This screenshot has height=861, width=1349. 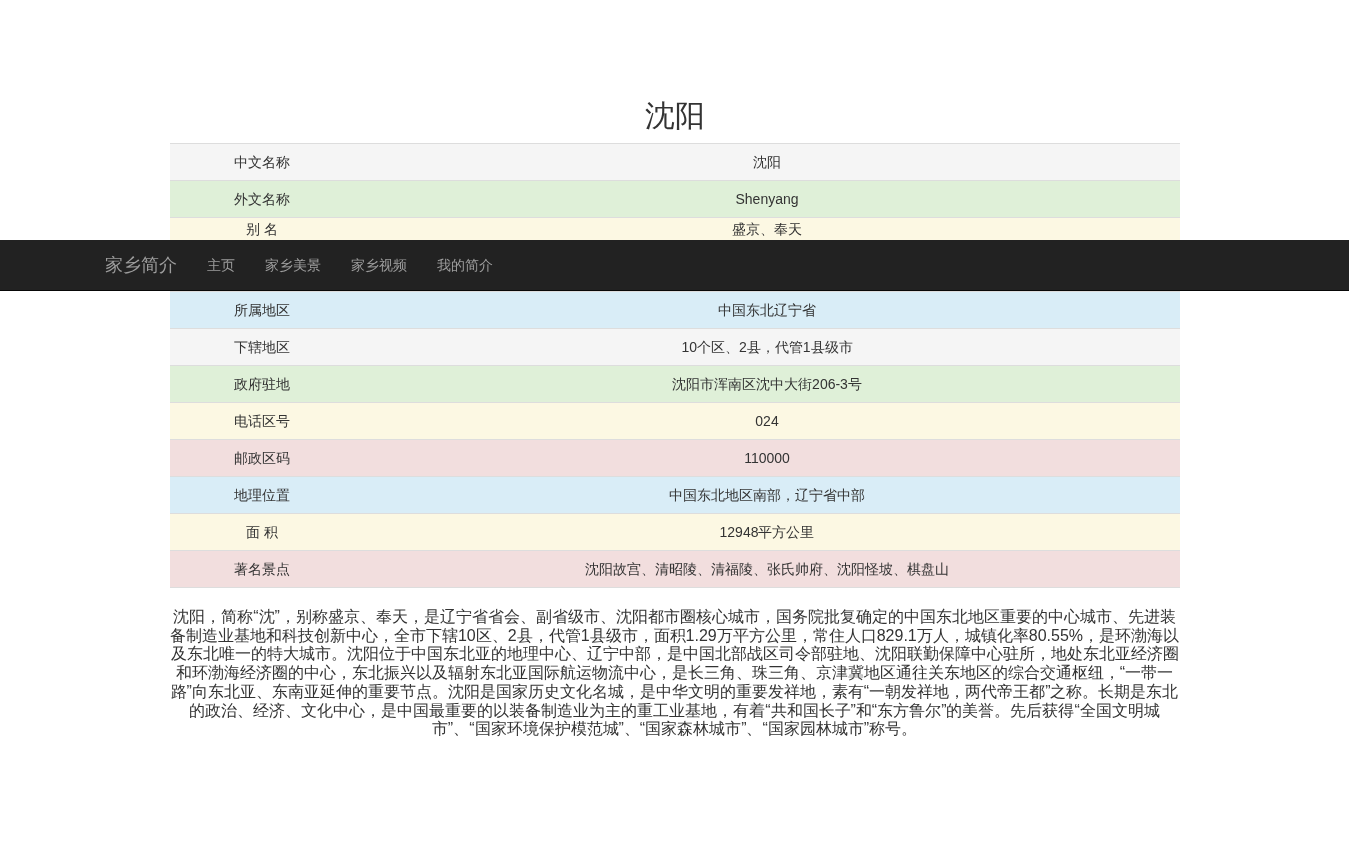 I want to click on row-value: 10个区、2县，代管1县级市, so click(x=767, y=347).